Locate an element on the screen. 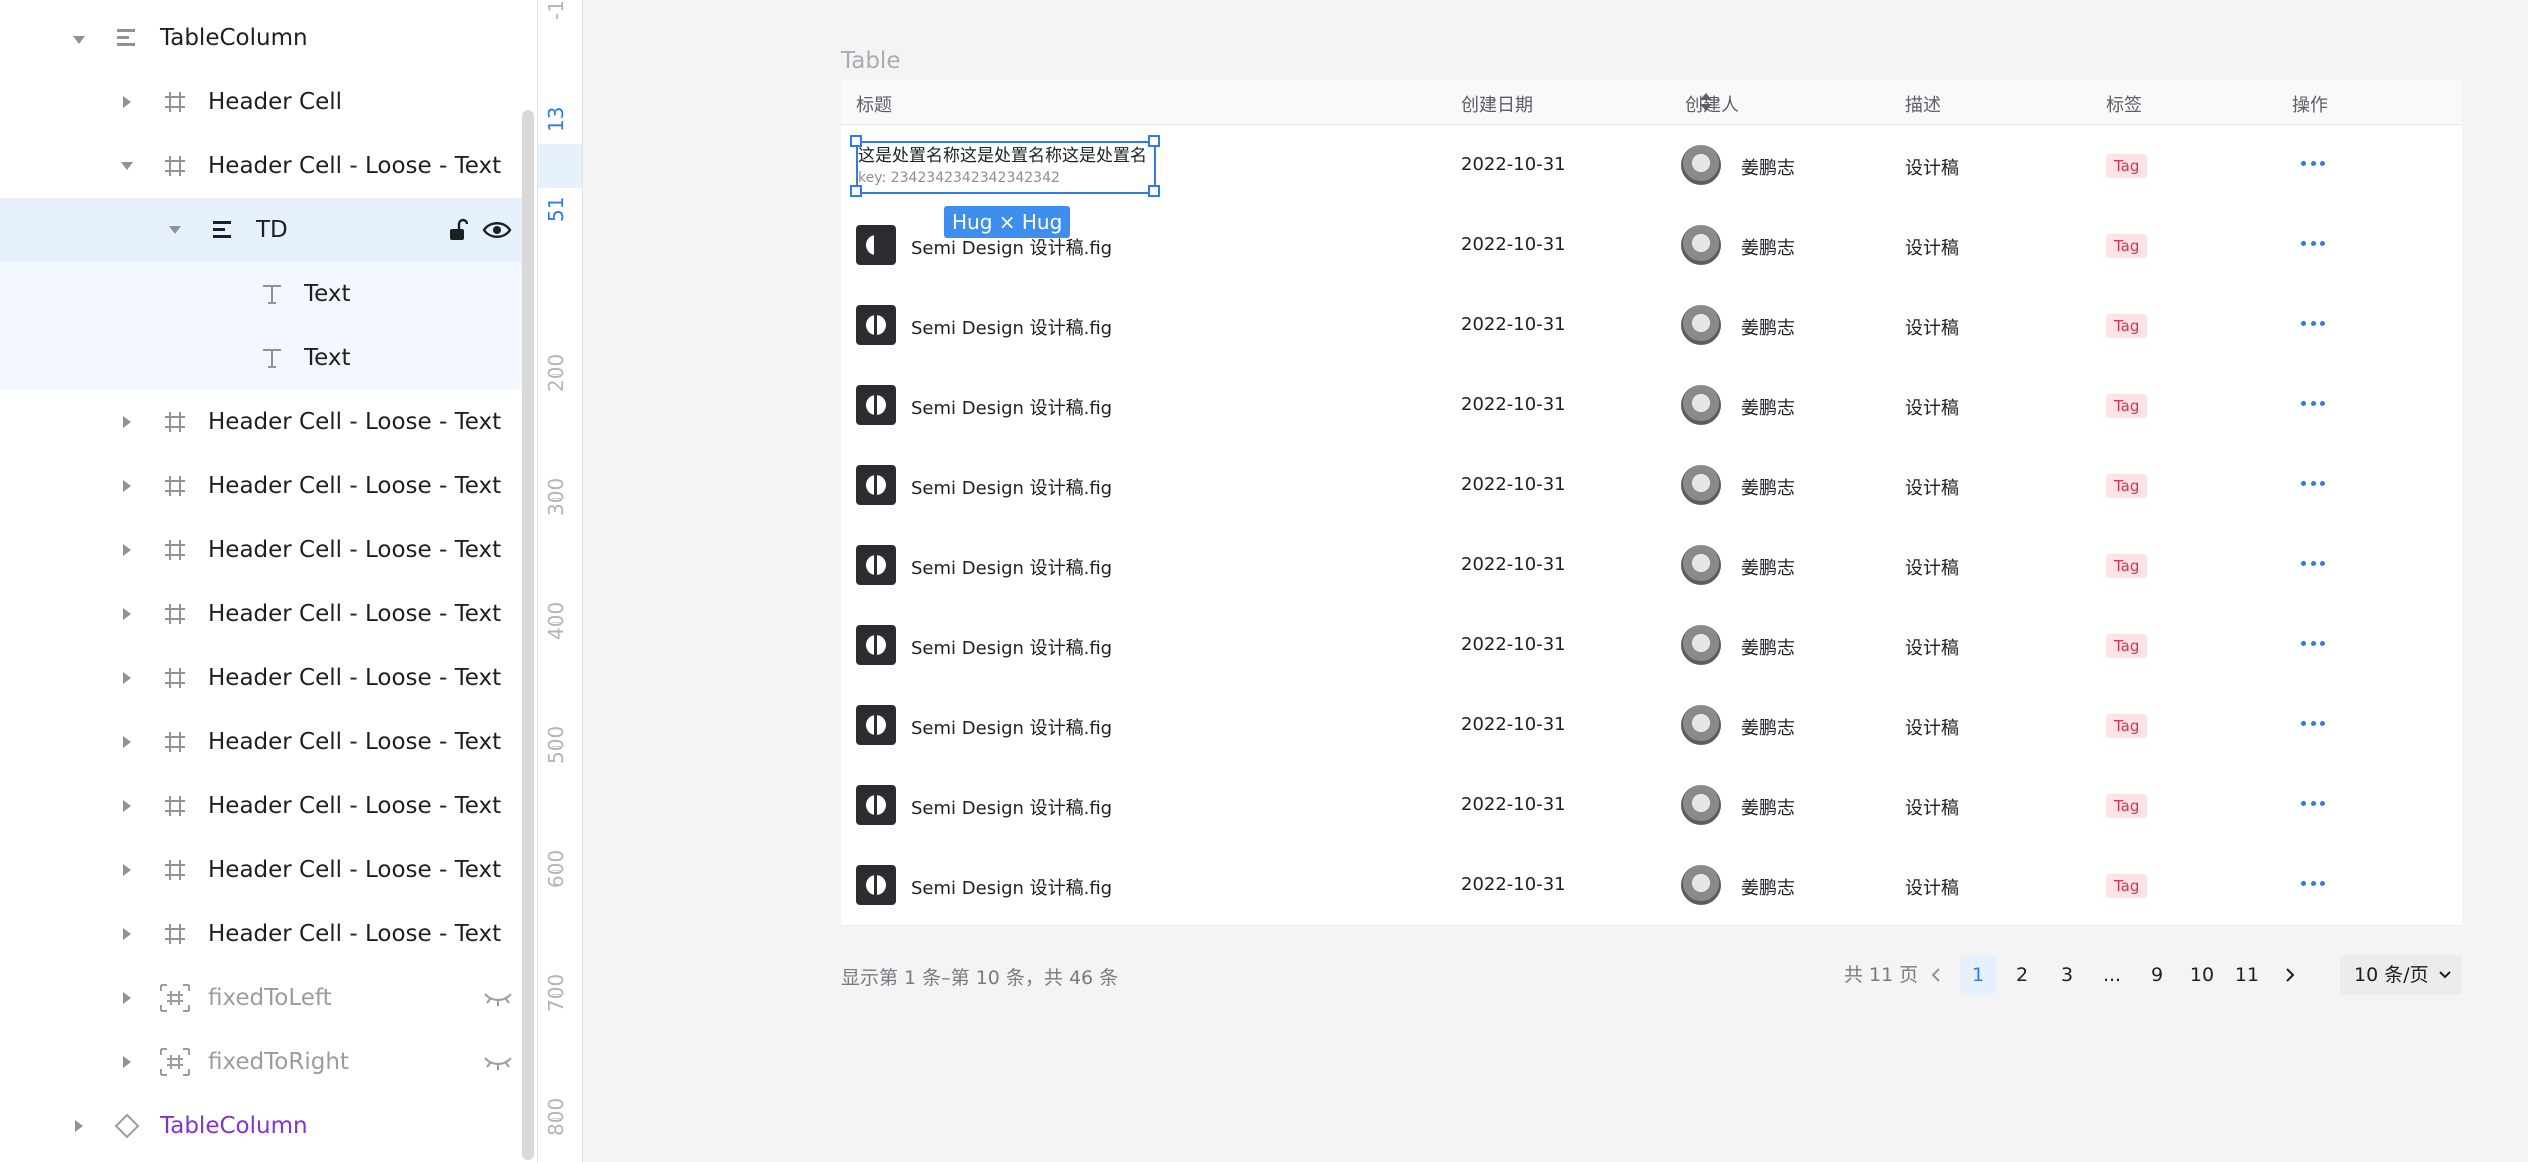  layer-row-fixedtoleft: fixedToLeft is located at coordinates (262, 998).